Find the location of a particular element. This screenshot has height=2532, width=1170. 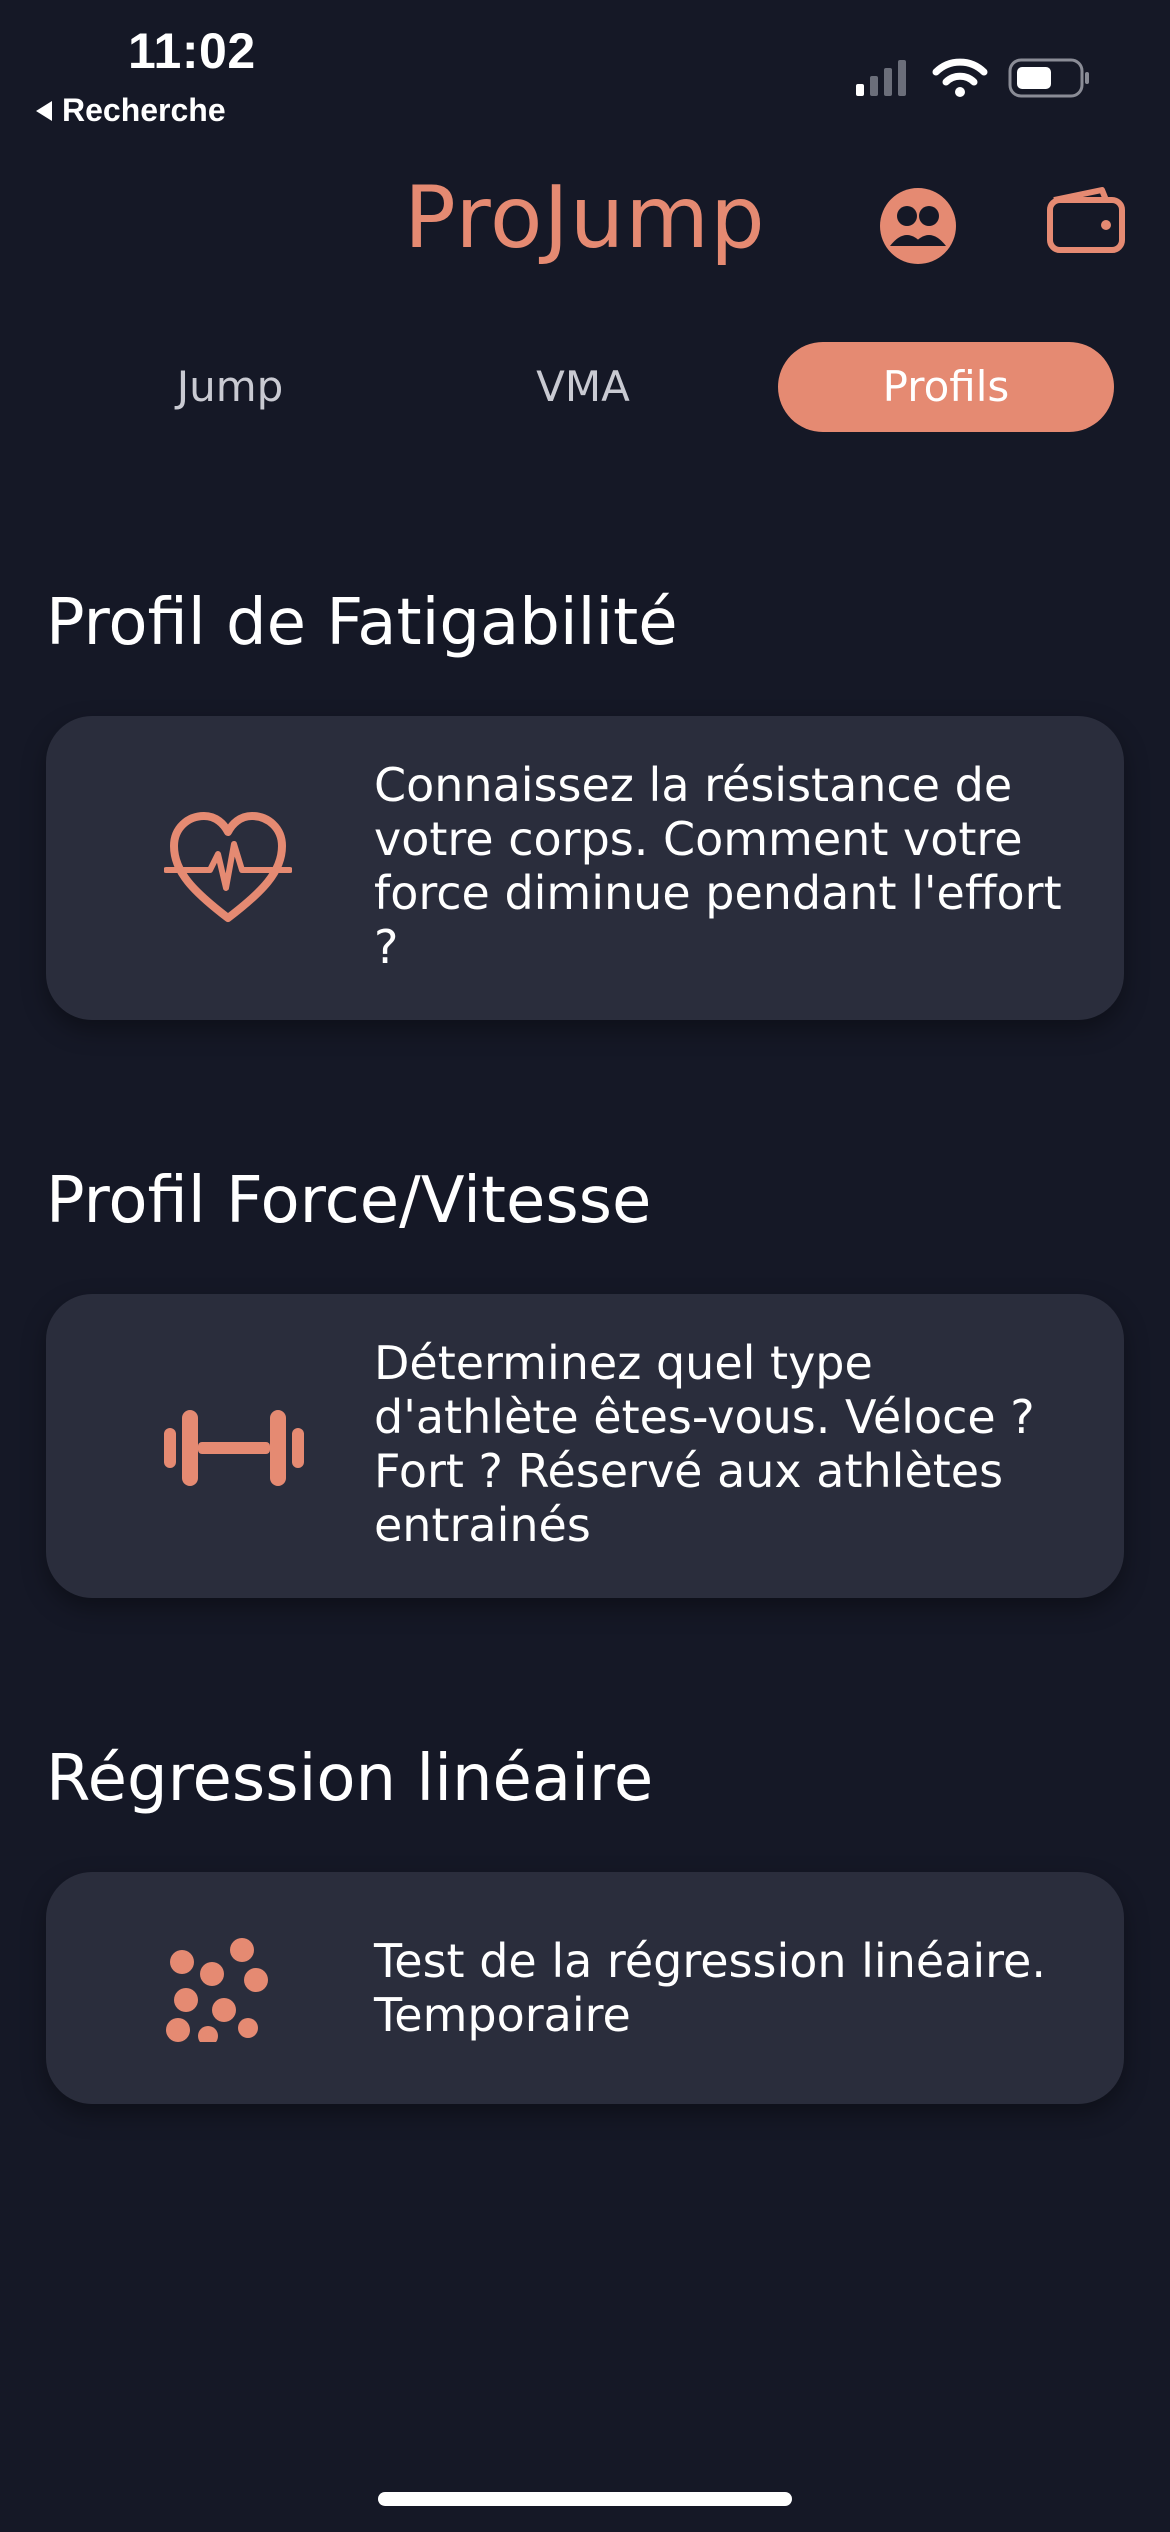

section-title-fatigabilite: Profil de Fatigabilité is located at coordinates (362, 623).